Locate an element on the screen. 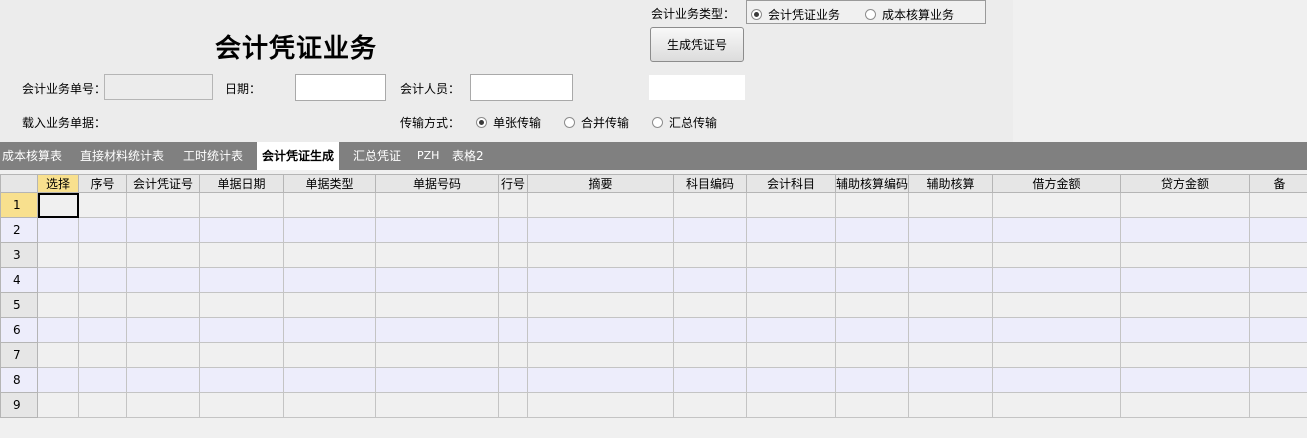  row-header: 6 is located at coordinates (19, 330).